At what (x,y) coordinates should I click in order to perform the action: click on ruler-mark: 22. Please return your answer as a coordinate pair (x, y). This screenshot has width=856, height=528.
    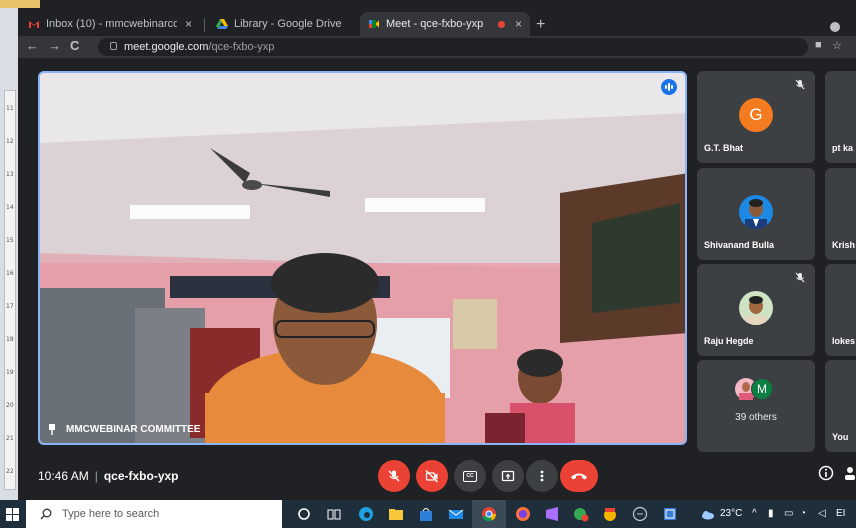
    Looking at the image, I should click on (10, 471).